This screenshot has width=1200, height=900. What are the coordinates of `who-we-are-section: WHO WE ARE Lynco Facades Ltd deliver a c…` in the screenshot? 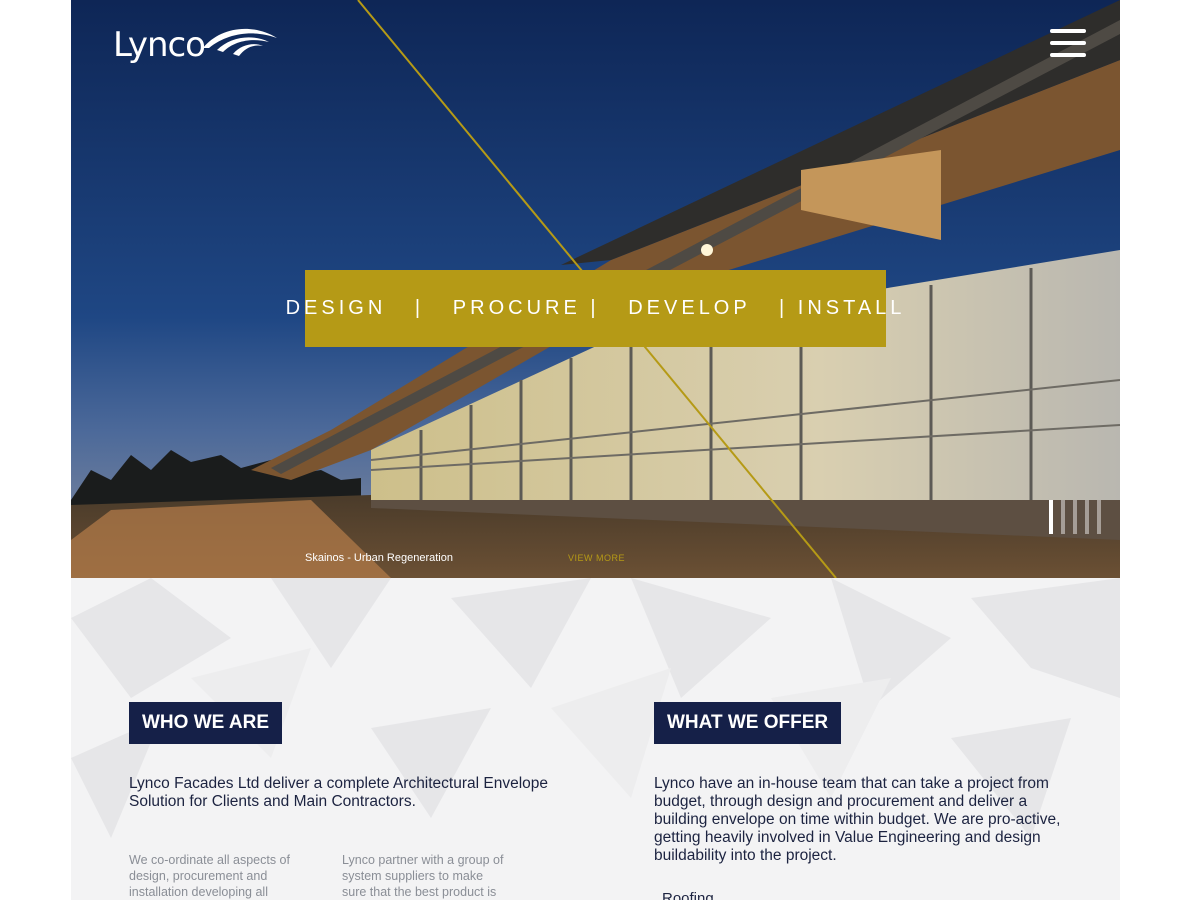 It's located at (364, 800).